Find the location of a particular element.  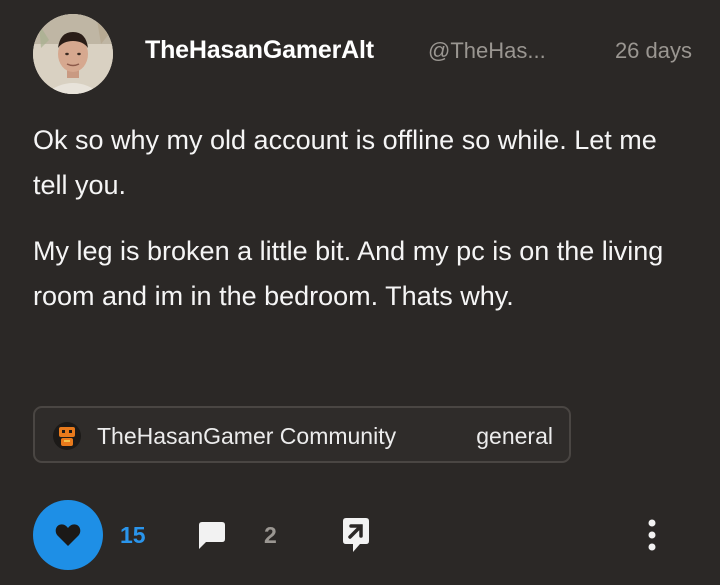

like-button is located at coordinates (68, 535).